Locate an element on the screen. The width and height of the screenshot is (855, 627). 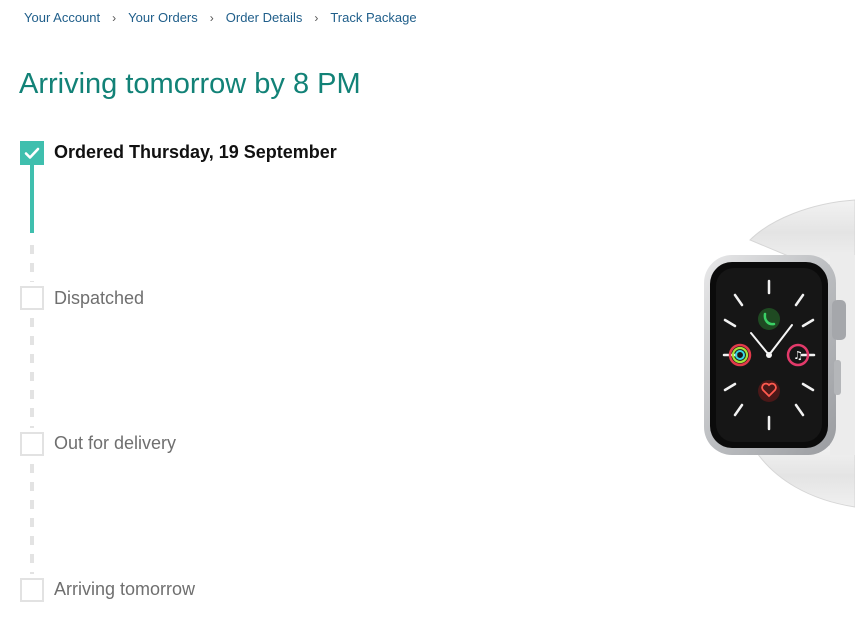
step-label-ordered: Ordered Thursday, 19 September is located at coordinates (195, 152).